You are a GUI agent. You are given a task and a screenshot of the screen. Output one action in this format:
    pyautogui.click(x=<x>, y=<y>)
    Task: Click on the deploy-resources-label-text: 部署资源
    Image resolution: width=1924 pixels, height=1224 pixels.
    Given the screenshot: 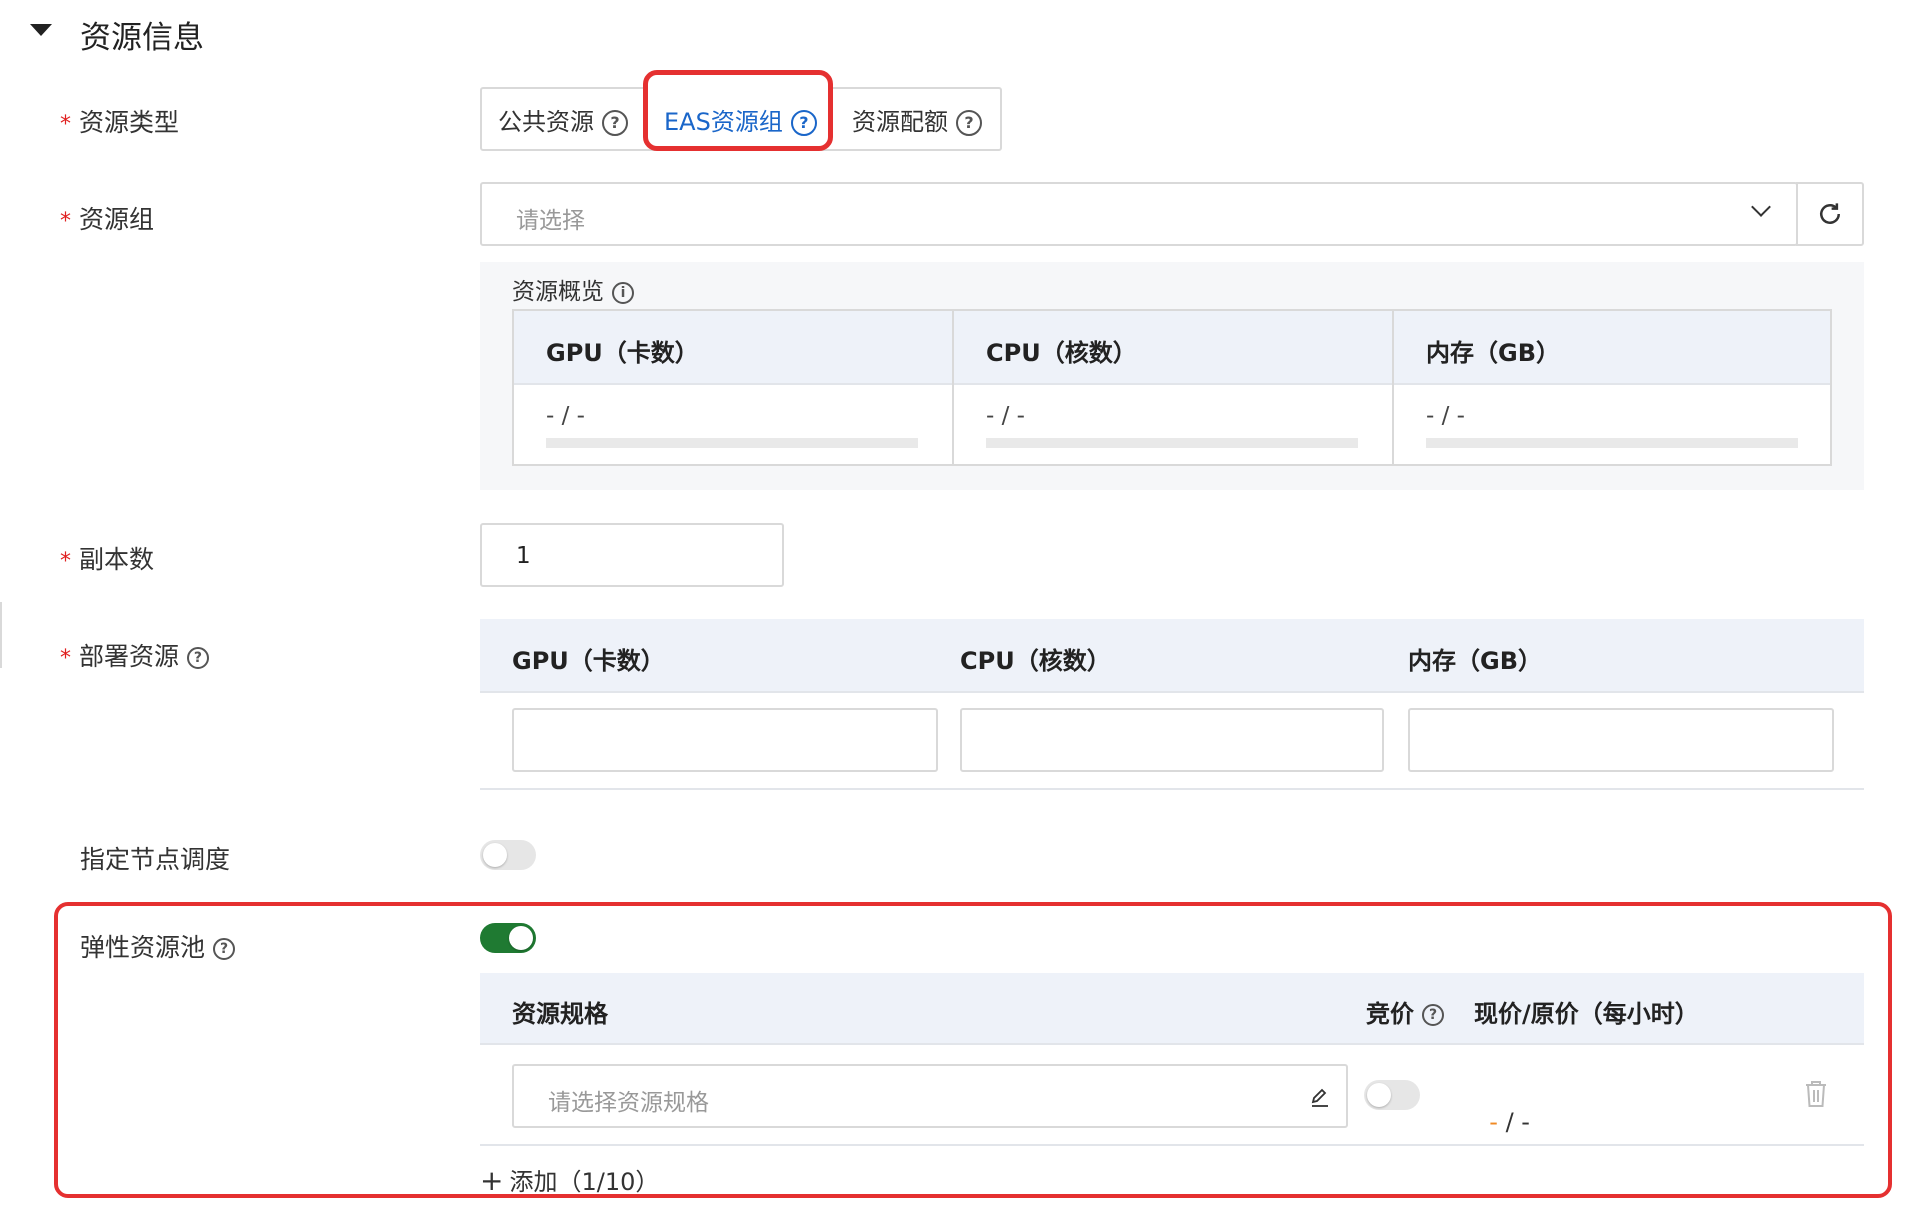 What is the action you would take?
    pyautogui.click(x=128, y=656)
    